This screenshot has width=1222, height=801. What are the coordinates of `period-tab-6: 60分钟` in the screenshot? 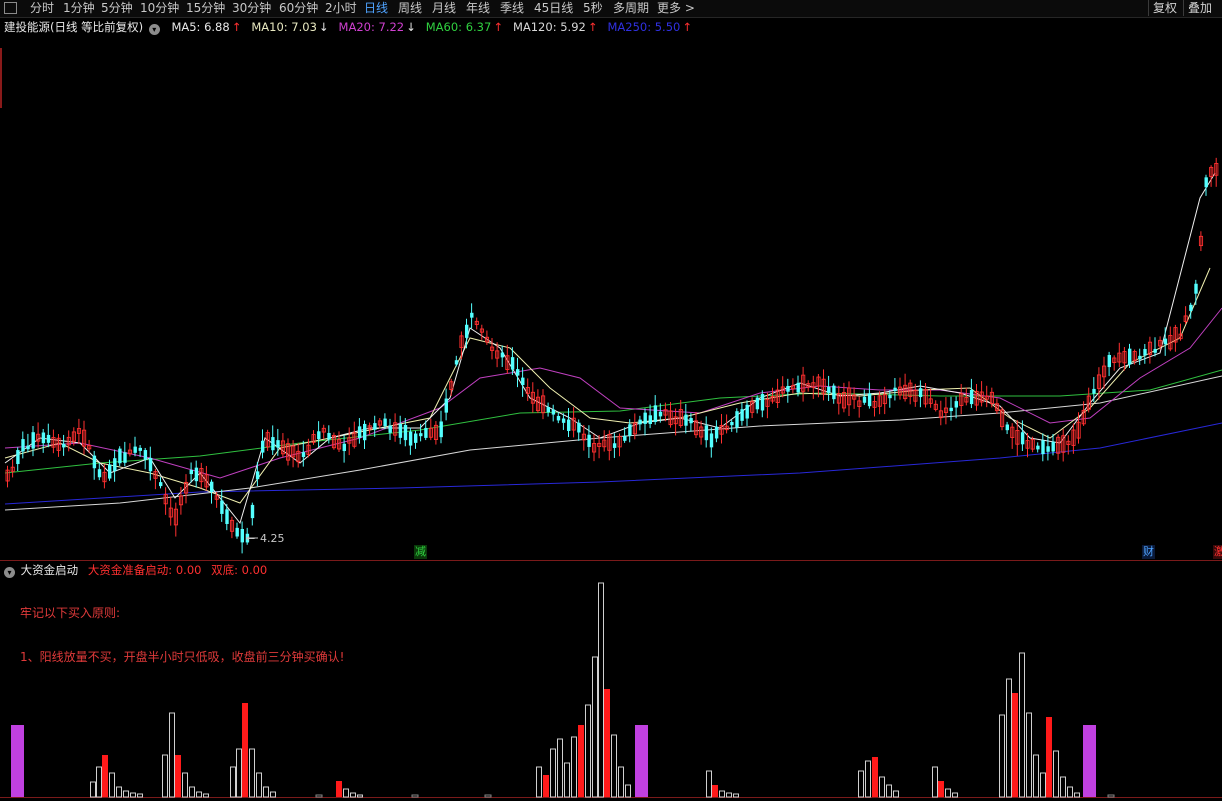 It's located at (298, 8).